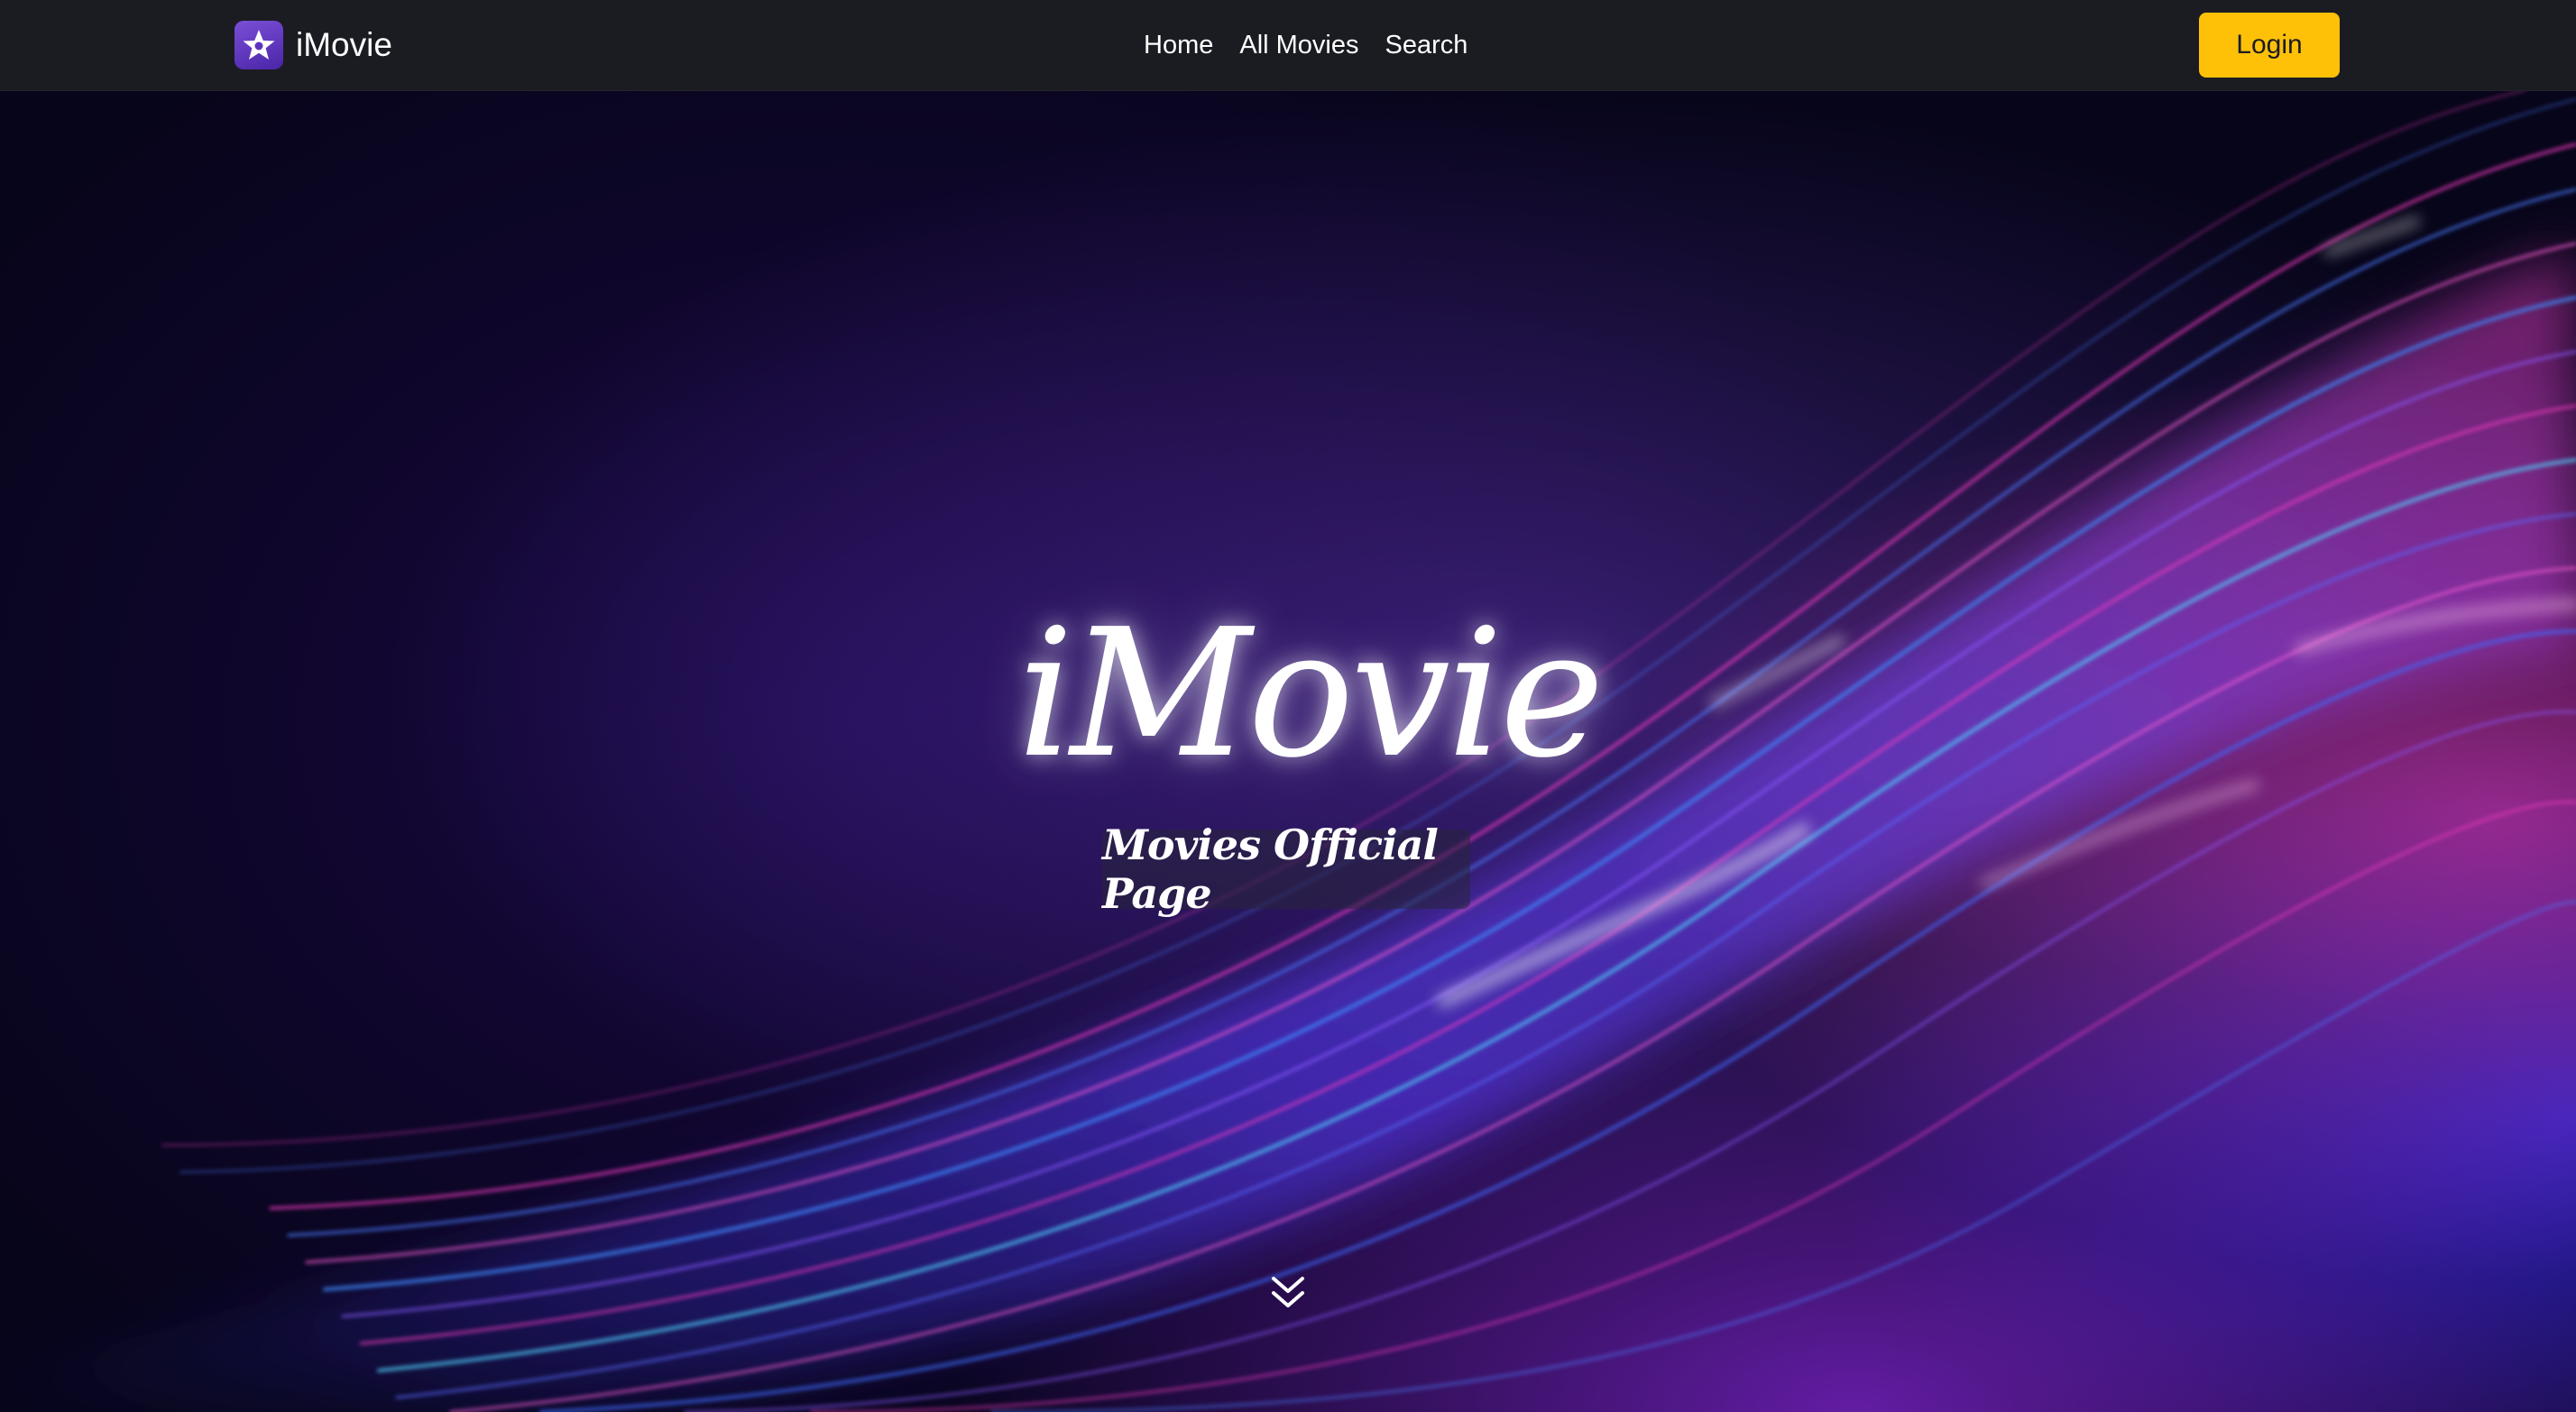 The width and height of the screenshot is (2576, 1412). I want to click on brand: iMovie, so click(313, 45).